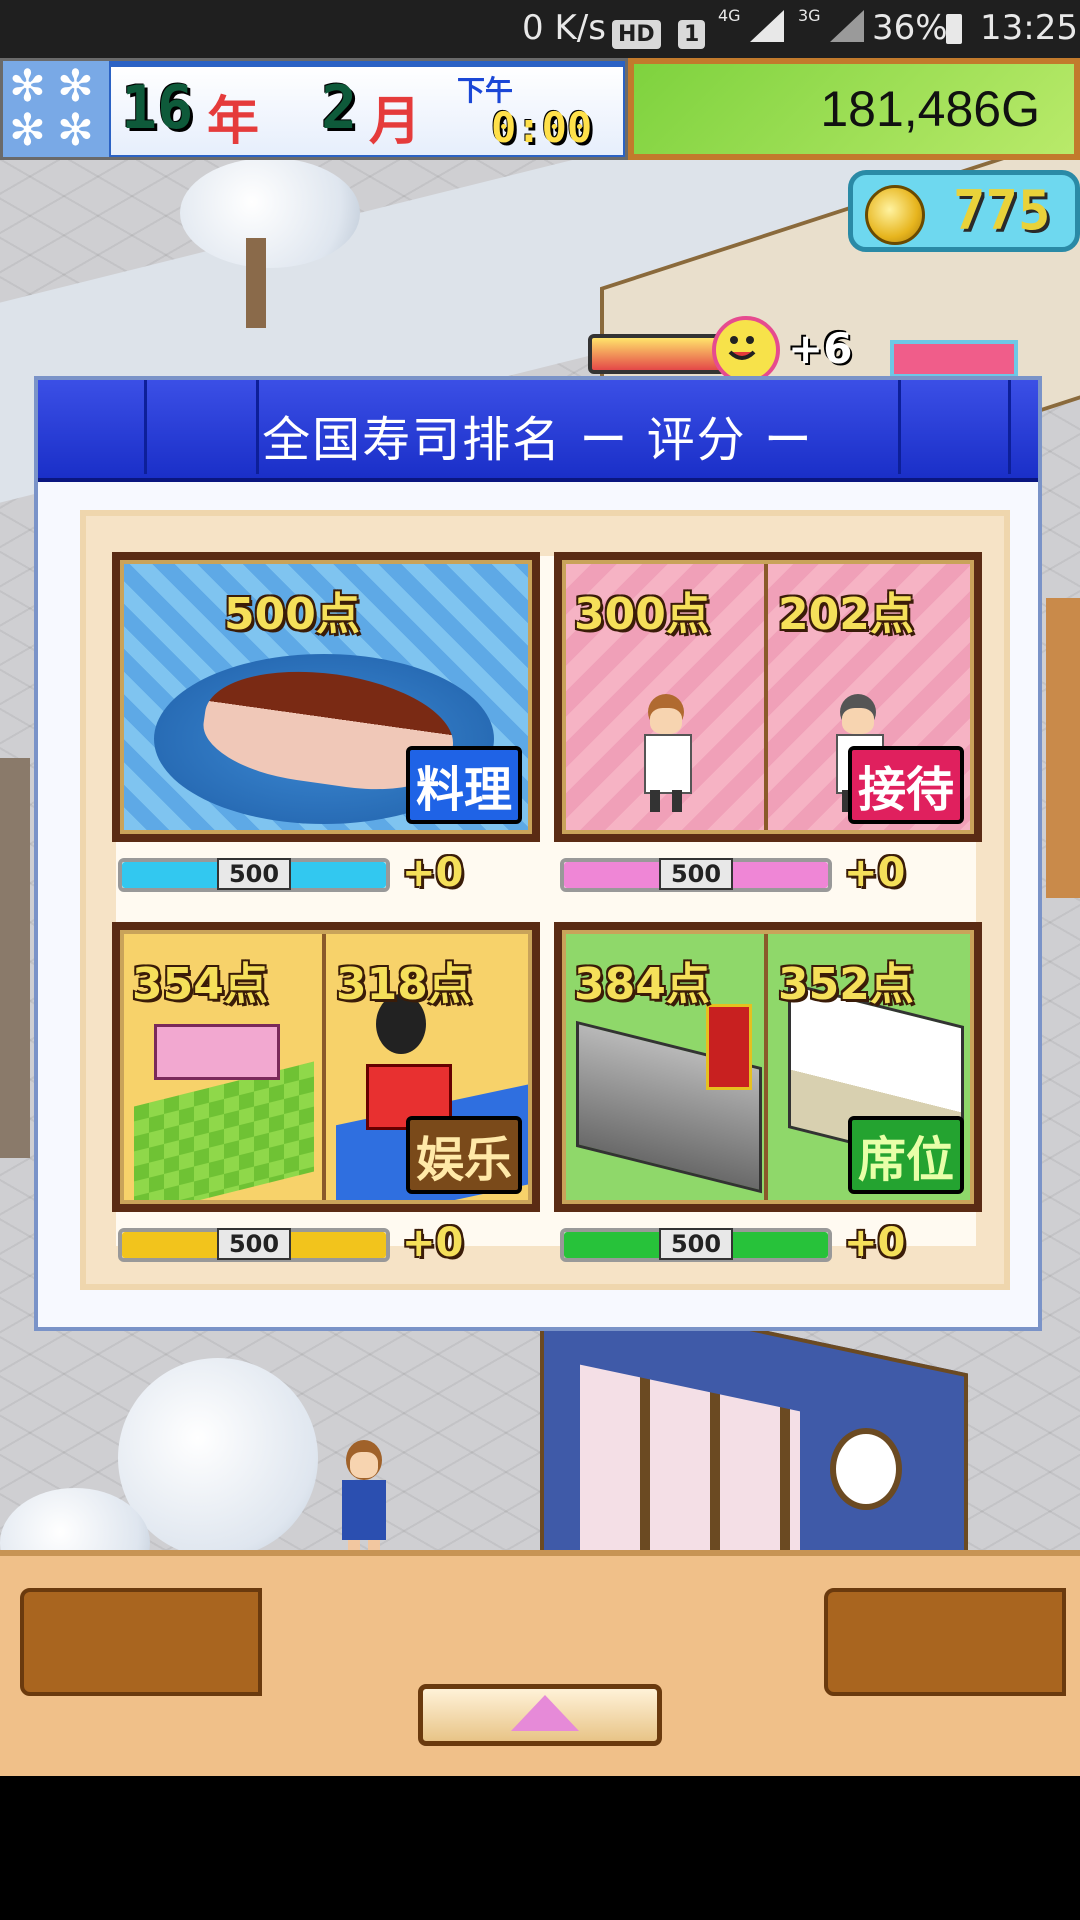 The width and height of the screenshot is (1080, 1920). What do you see at coordinates (367, 111) in the screenshot?
I see `date-display: 16 年 2 月 下午 0:00` at bounding box center [367, 111].